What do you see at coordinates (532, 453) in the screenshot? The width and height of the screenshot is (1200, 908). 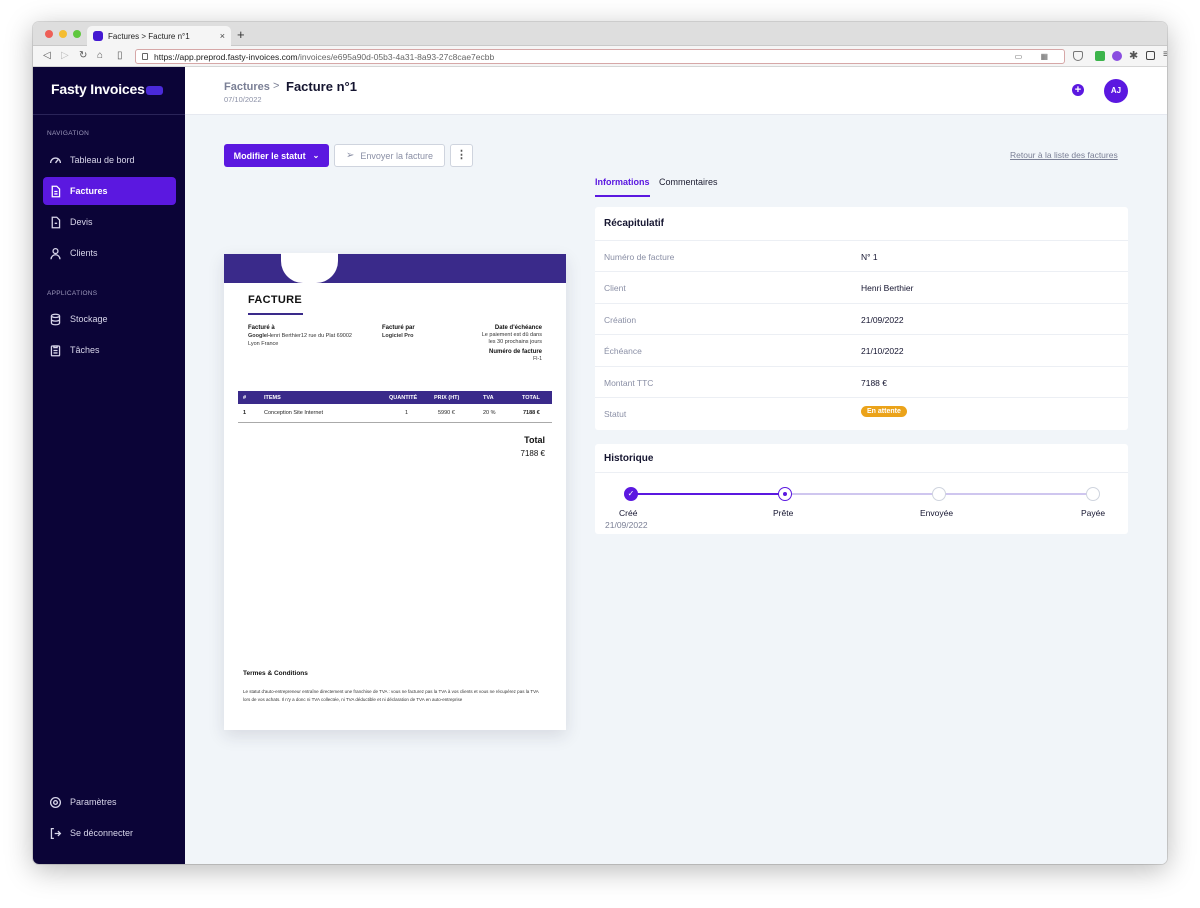 I see `invoice-total-value: 7188 €` at bounding box center [532, 453].